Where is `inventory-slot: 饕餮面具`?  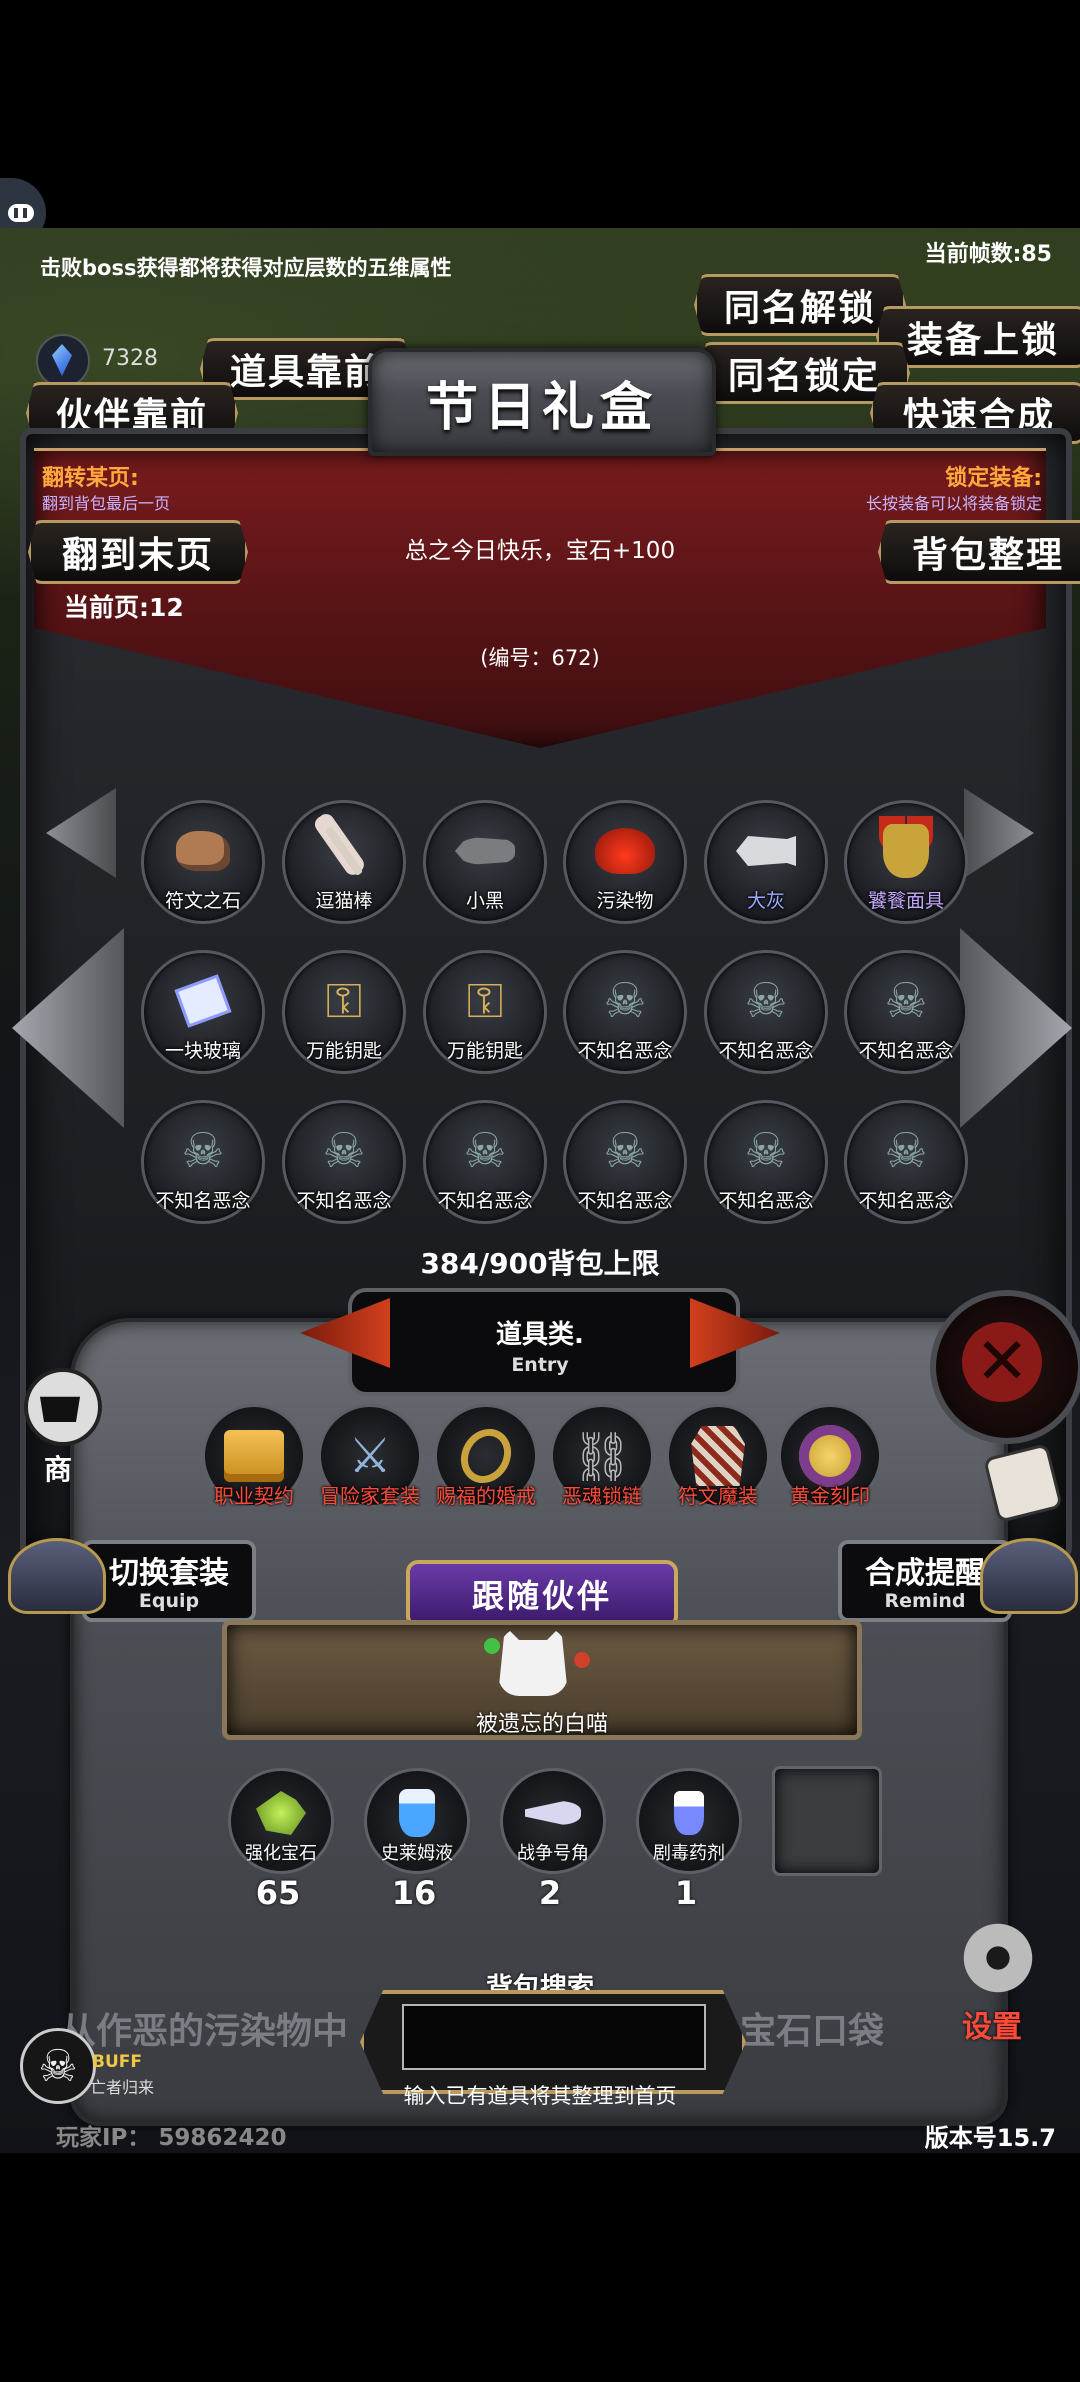 inventory-slot: 饕餮面具 is located at coordinates (906, 862).